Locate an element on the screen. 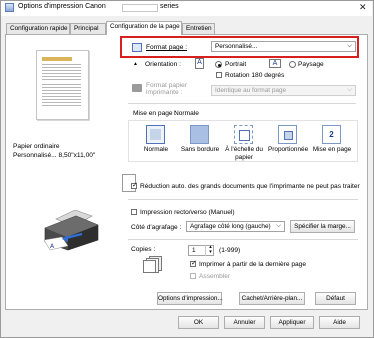 This screenshot has height=338, width=374. apply-button: Appliquer is located at coordinates (292, 322).